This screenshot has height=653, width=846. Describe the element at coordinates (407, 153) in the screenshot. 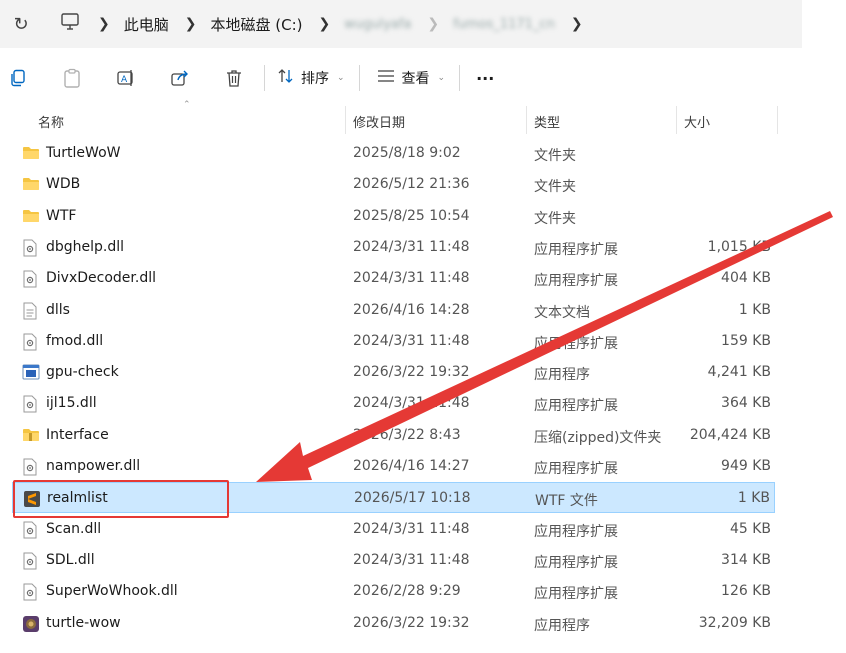

I see `file-date-modified: 2025/8/18 9:02` at that location.